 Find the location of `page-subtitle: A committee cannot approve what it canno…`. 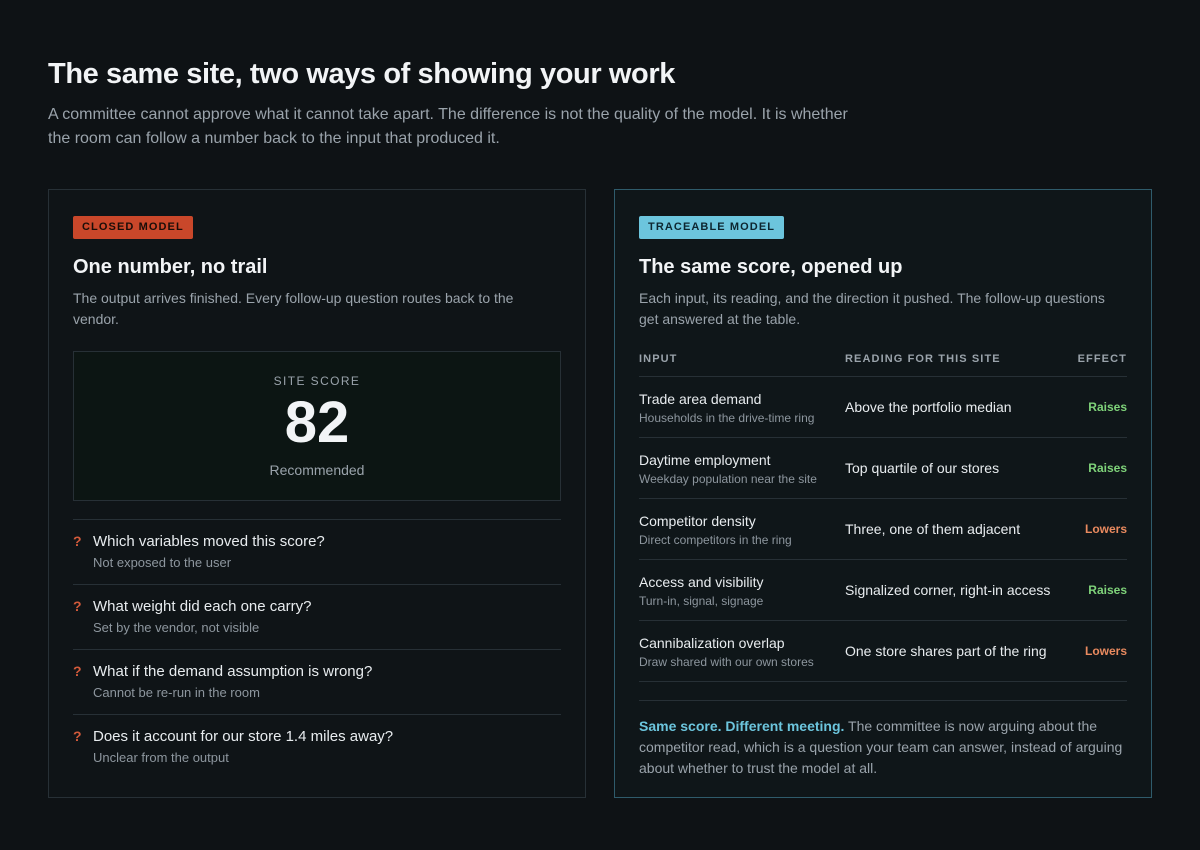

page-subtitle: A committee cannot approve what it canno… is located at coordinates (448, 126).